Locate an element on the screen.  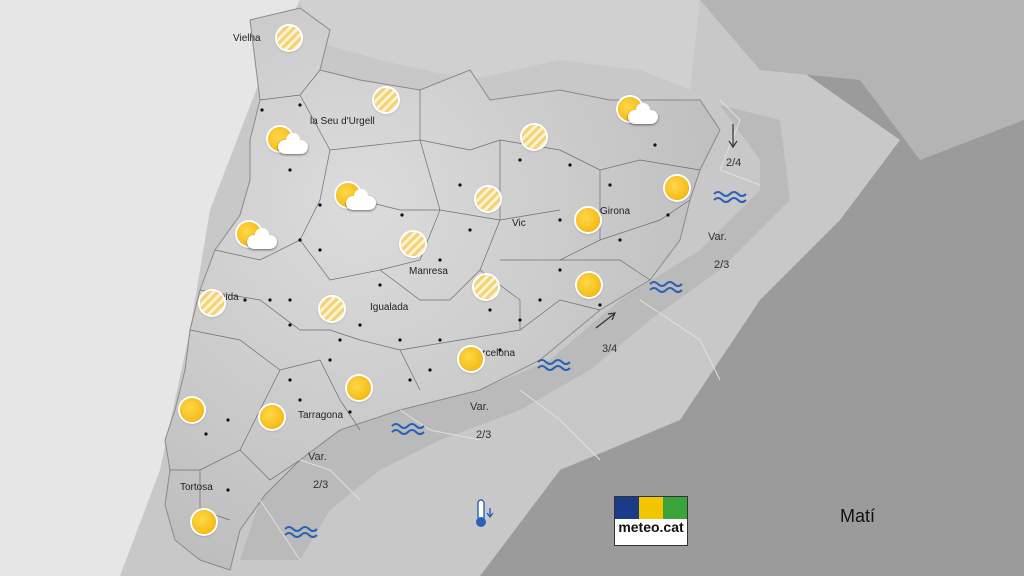
city-label-vic: Vic is located at coordinates (519, 223).